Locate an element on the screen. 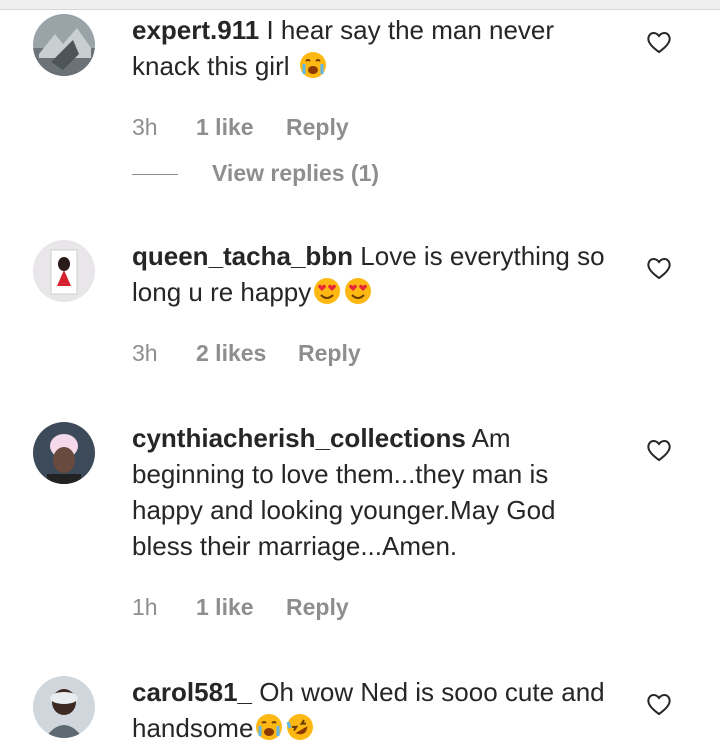  bottom-edge is located at coordinates (360, 748).